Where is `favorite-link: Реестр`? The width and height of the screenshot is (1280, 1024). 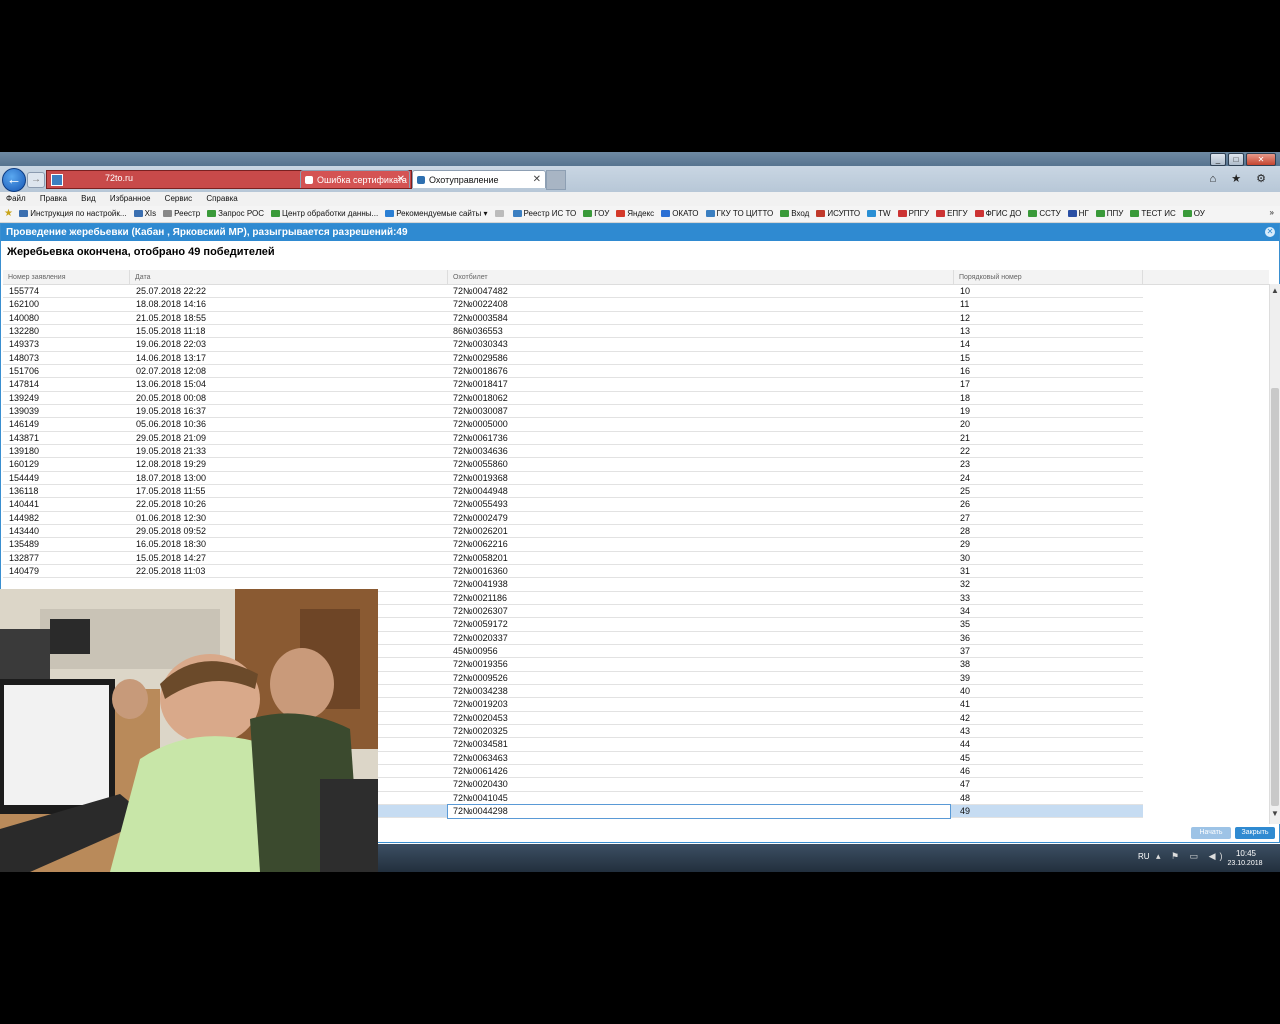
favorite-link: Реестр is located at coordinates (181, 214).